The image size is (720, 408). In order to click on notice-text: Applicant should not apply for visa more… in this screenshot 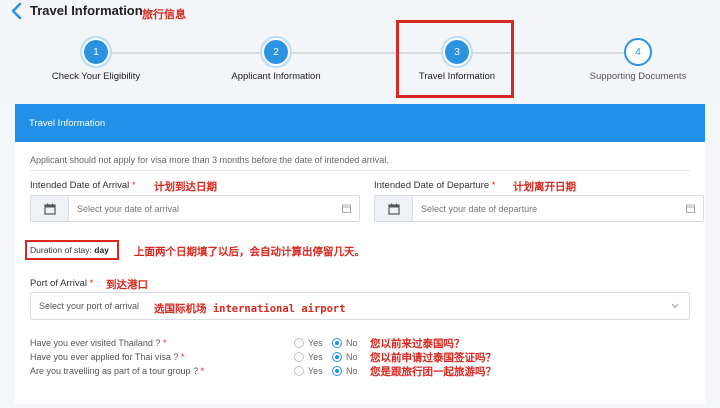, I will do `click(209, 160)`.